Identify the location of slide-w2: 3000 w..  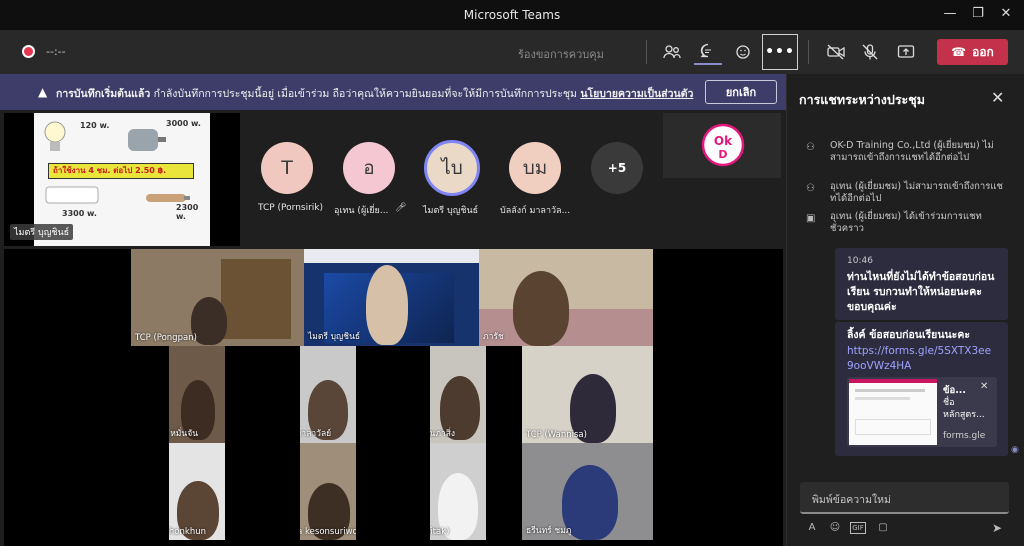
(183, 123).